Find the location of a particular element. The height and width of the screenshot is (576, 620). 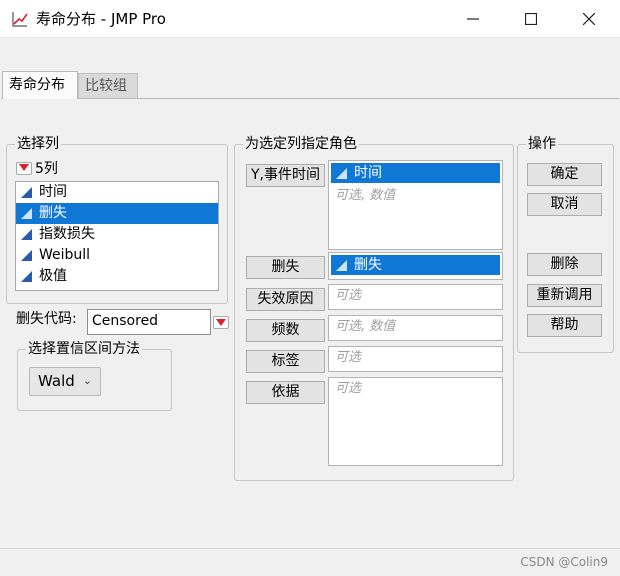

maximize-icon is located at coordinates (531, 19).